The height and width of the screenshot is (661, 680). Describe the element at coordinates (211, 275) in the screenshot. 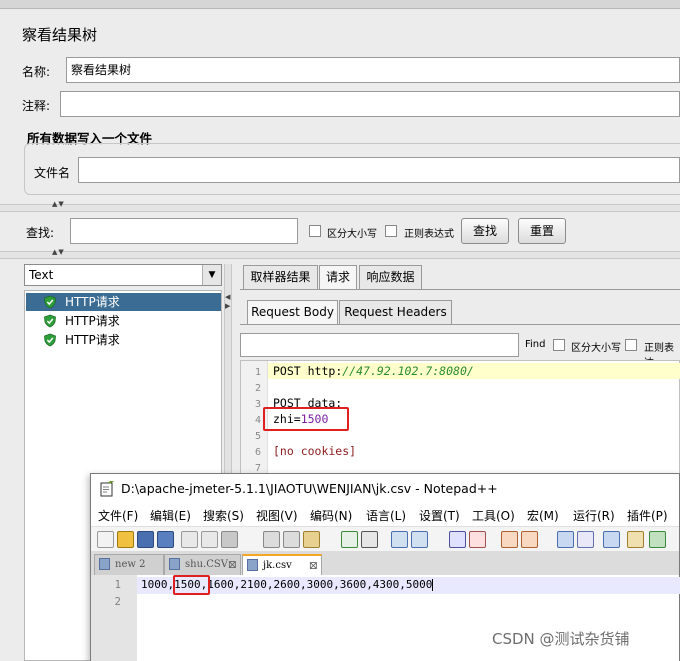

I see `chevron-down-icon: ▼` at that location.